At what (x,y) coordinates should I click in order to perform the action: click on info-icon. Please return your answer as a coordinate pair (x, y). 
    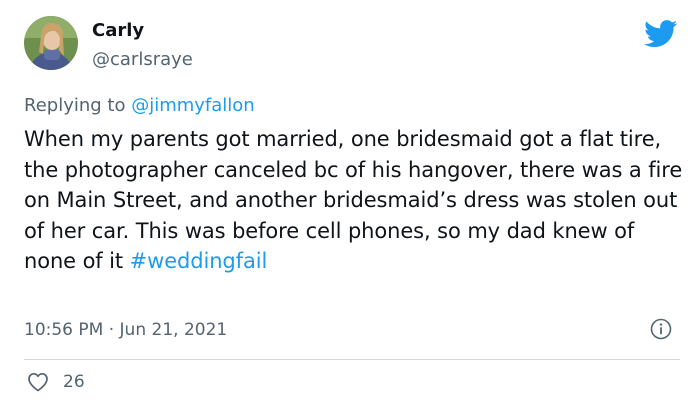
    Looking at the image, I should click on (661, 329).